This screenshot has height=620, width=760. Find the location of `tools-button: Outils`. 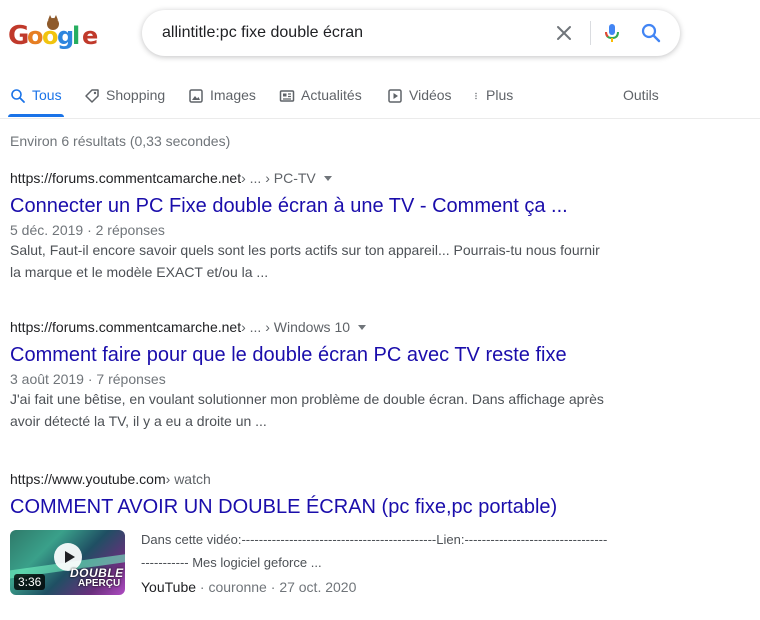

tools-button: Outils is located at coordinates (641, 101).